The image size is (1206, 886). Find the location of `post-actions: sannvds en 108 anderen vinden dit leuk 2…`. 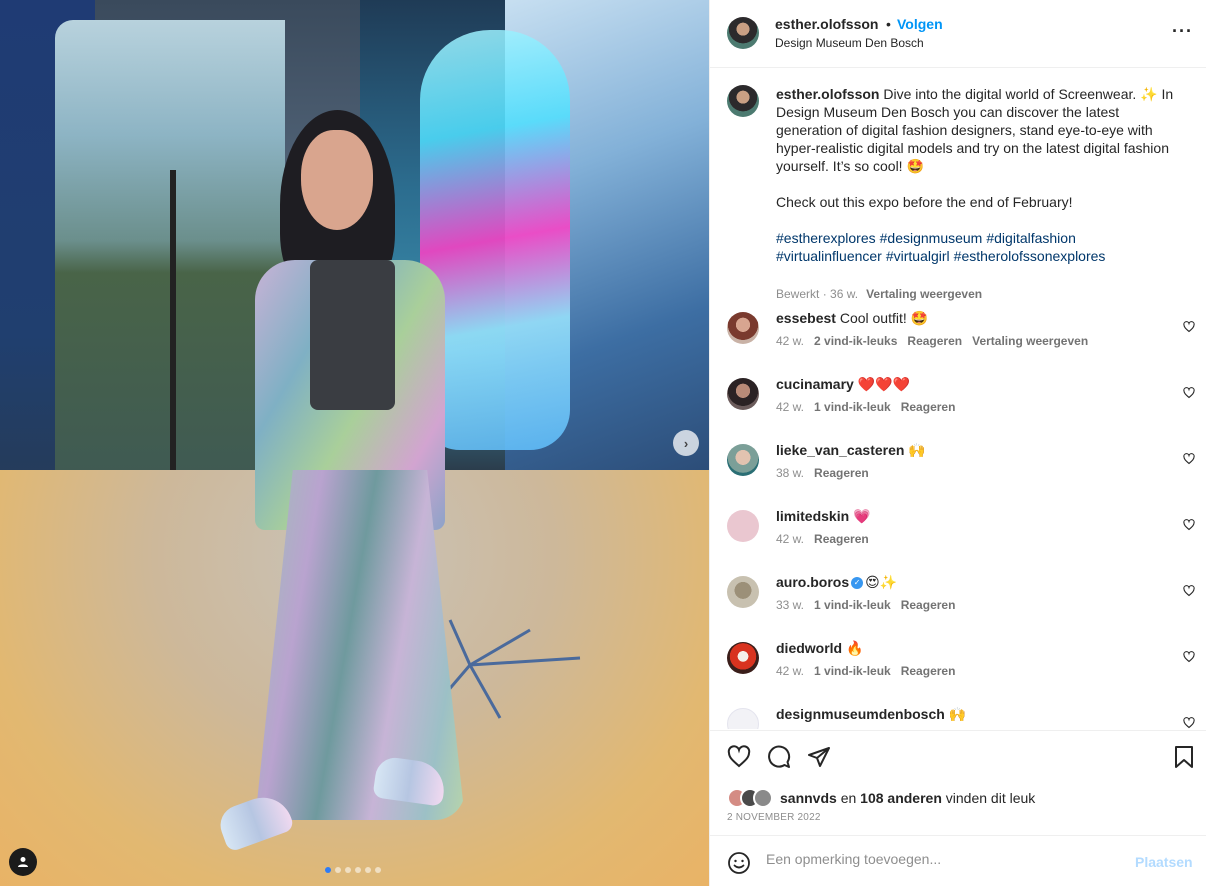

post-actions: sannvds en 108 anderen vinden dit leuk 2… is located at coordinates (958, 782).